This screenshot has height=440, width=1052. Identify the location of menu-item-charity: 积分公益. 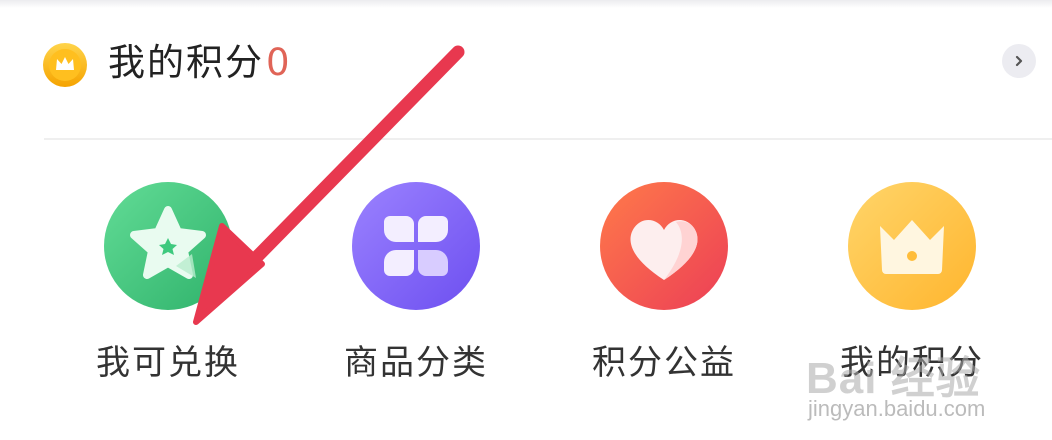
(664, 295).